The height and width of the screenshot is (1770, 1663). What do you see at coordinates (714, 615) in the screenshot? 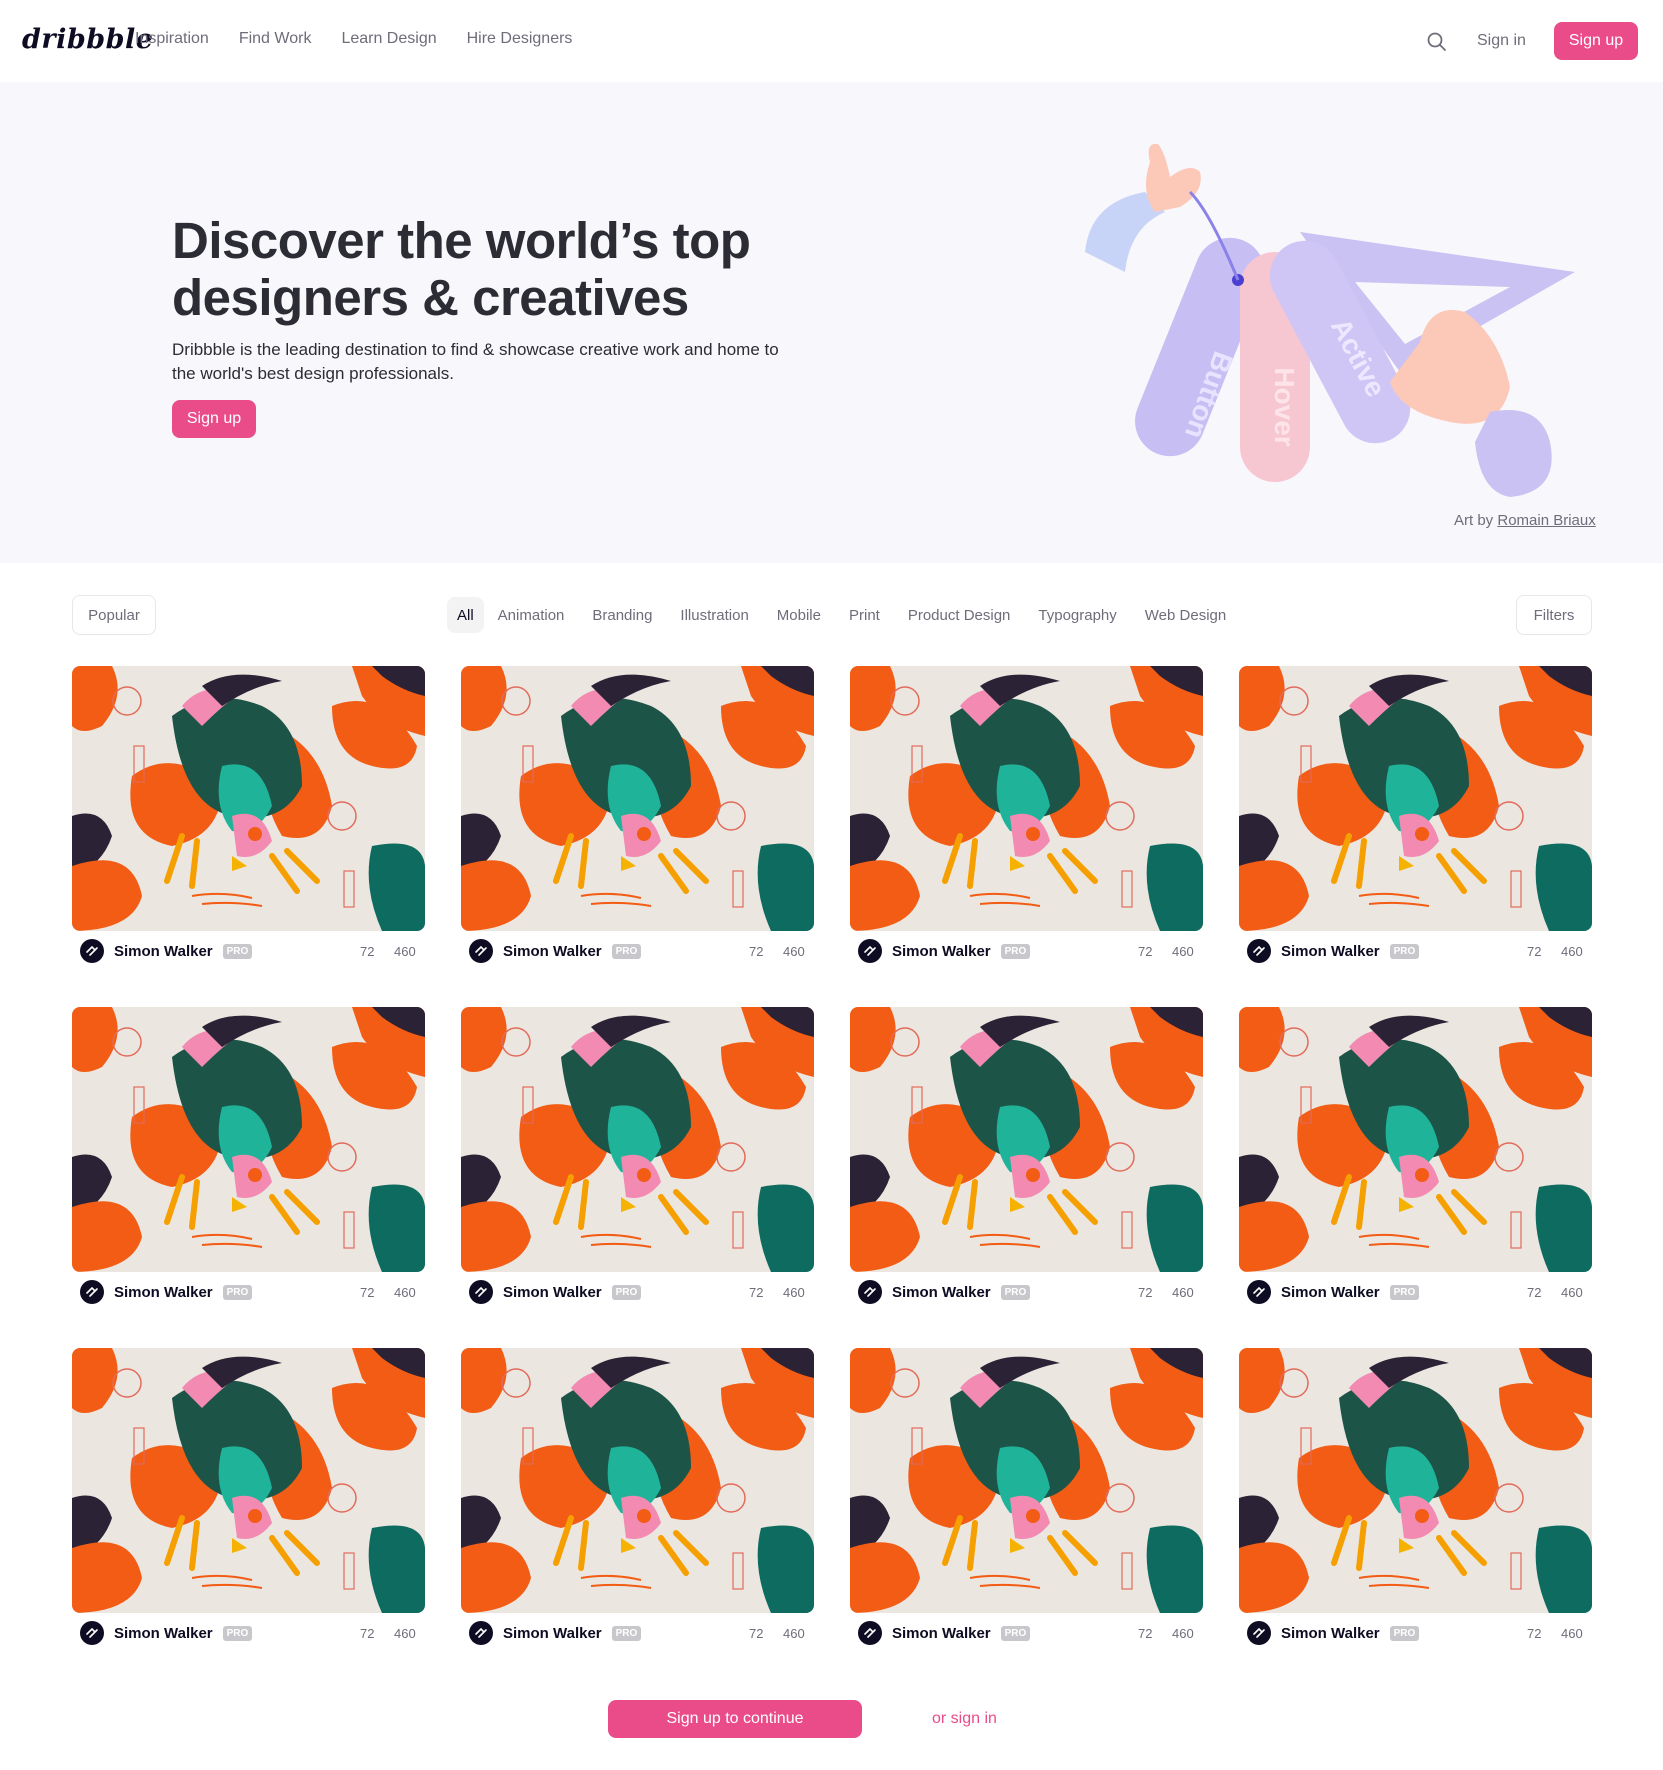
I see `tab-illustration: Illustration` at bounding box center [714, 615].